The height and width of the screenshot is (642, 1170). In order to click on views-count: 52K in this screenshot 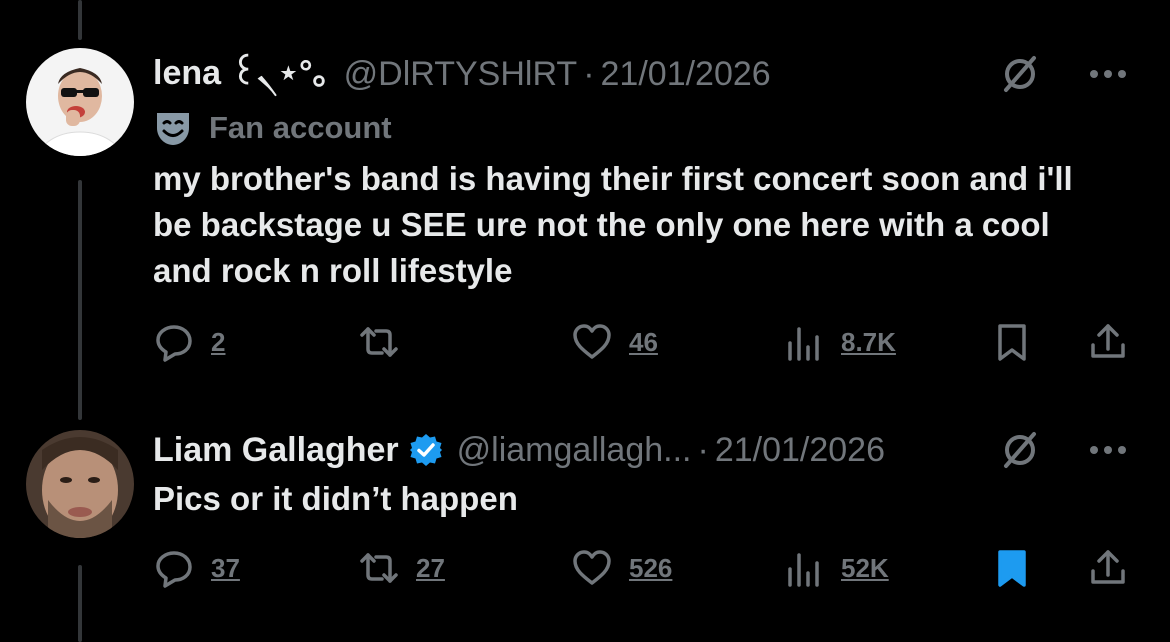, I will do `click(865, 567)`.